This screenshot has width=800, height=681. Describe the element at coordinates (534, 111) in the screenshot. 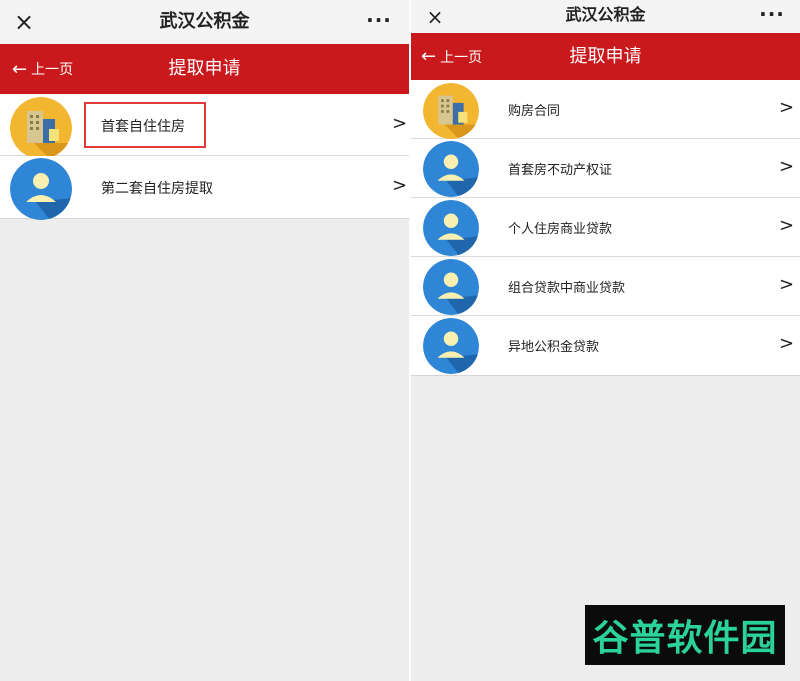

I see `item-label: 购房合同` at that location.